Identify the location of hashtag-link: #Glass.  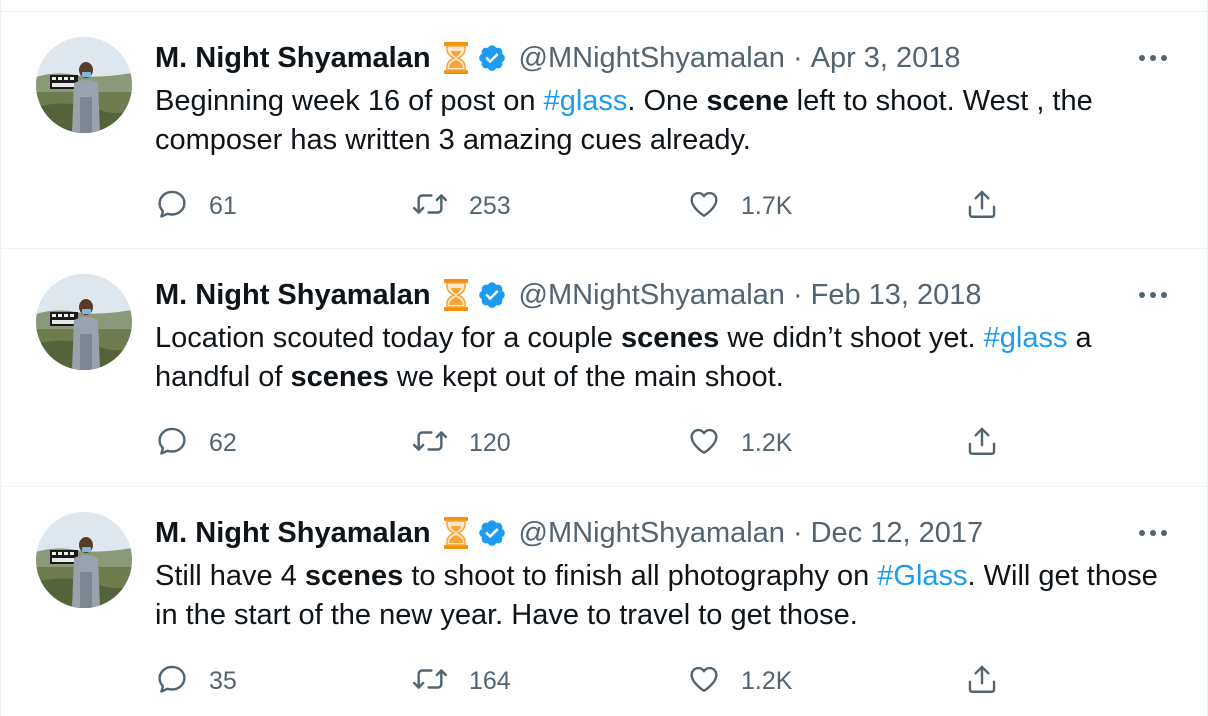
(922, 576).